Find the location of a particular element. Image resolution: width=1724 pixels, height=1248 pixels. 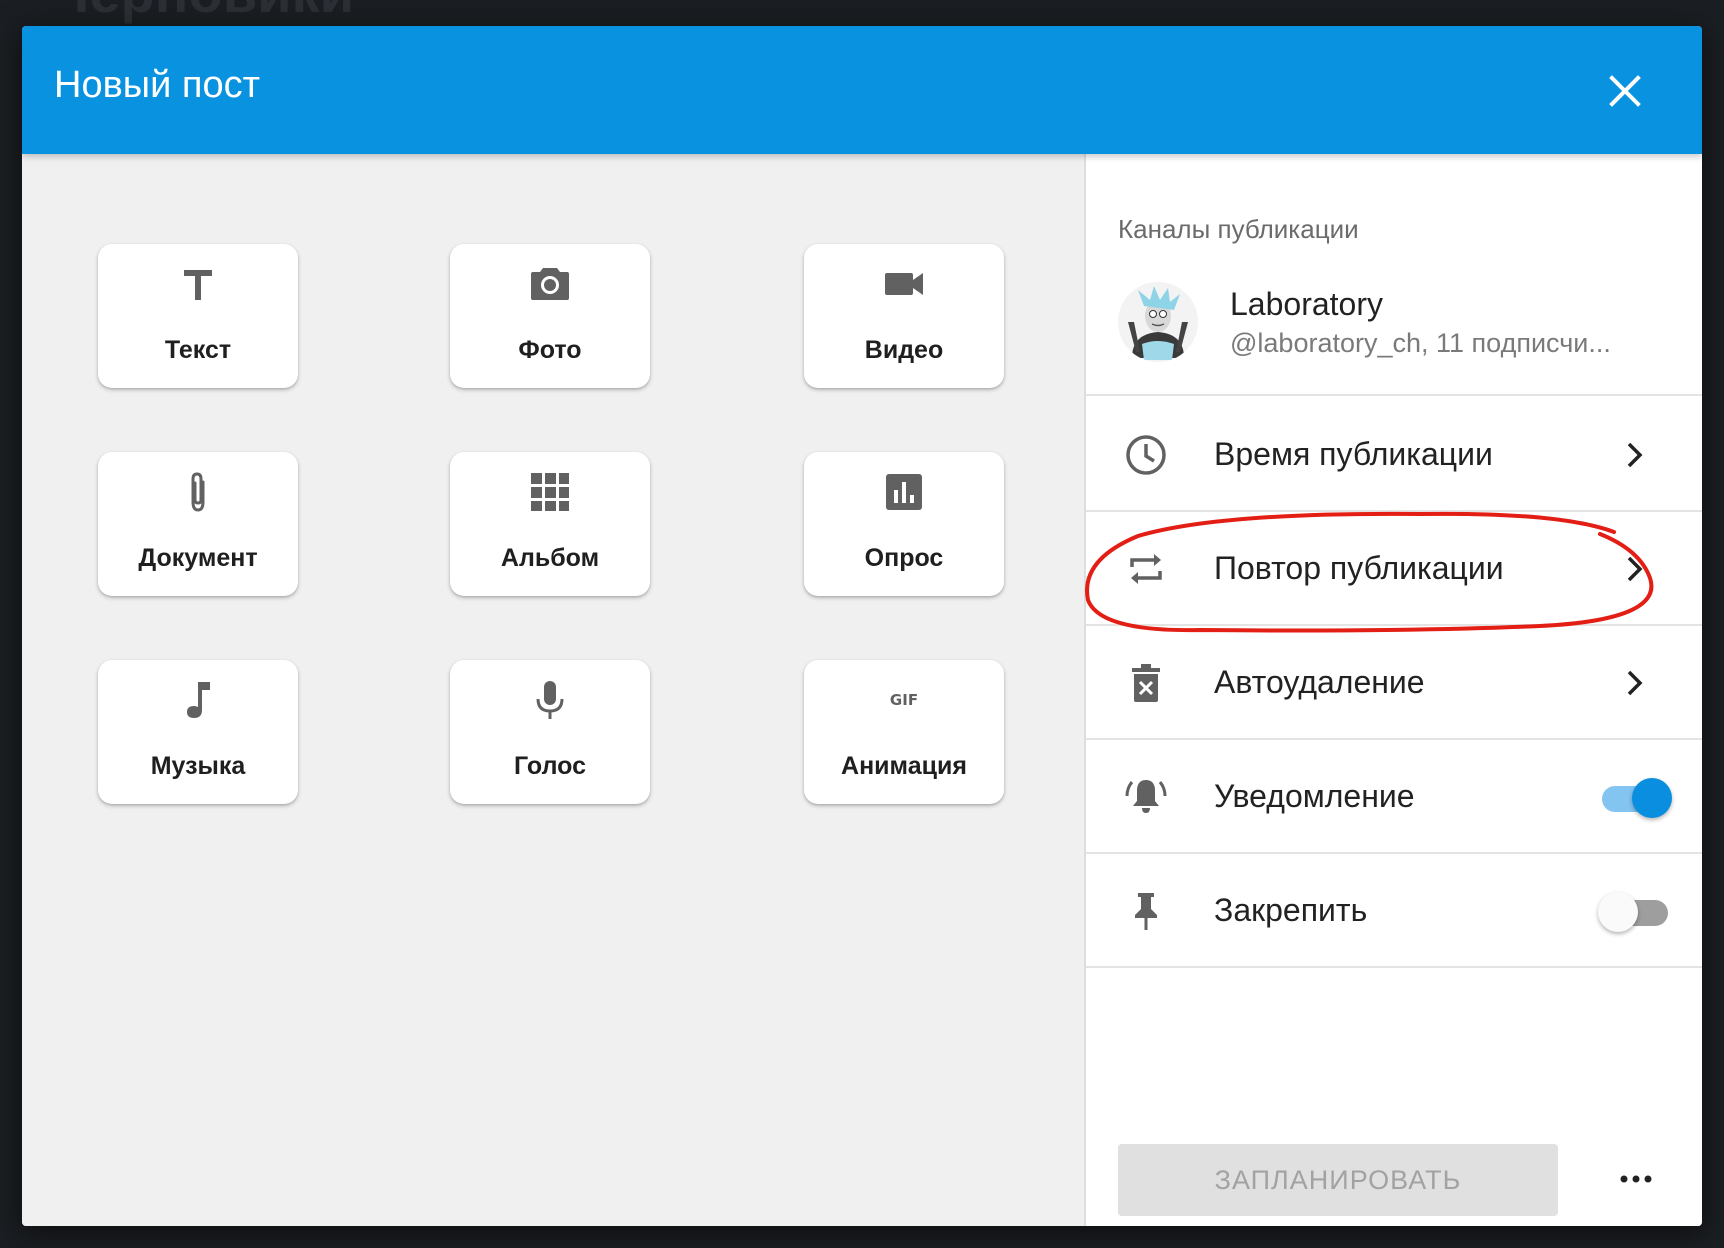

close-icon is located at coordinates (1625, 91).